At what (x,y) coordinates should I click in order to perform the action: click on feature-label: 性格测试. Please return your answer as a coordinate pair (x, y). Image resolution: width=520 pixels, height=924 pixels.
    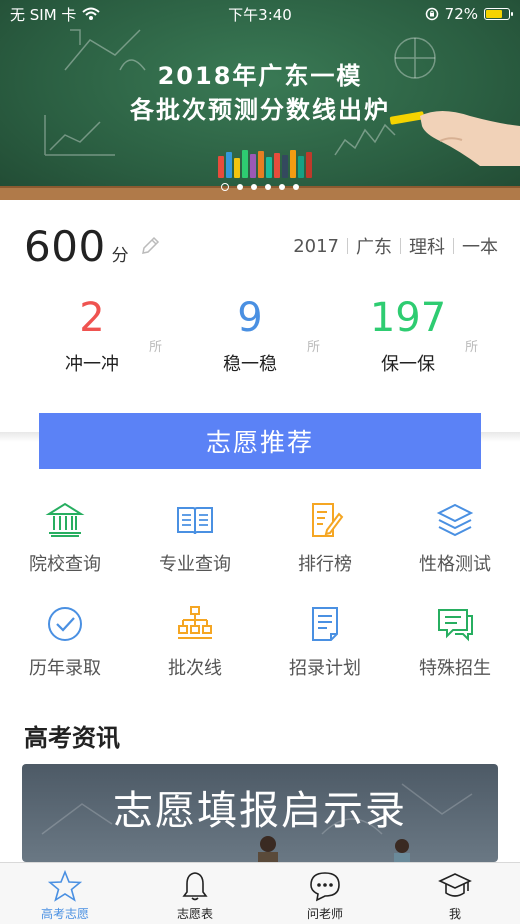
    Looking at the image, I should click on (455, 564).